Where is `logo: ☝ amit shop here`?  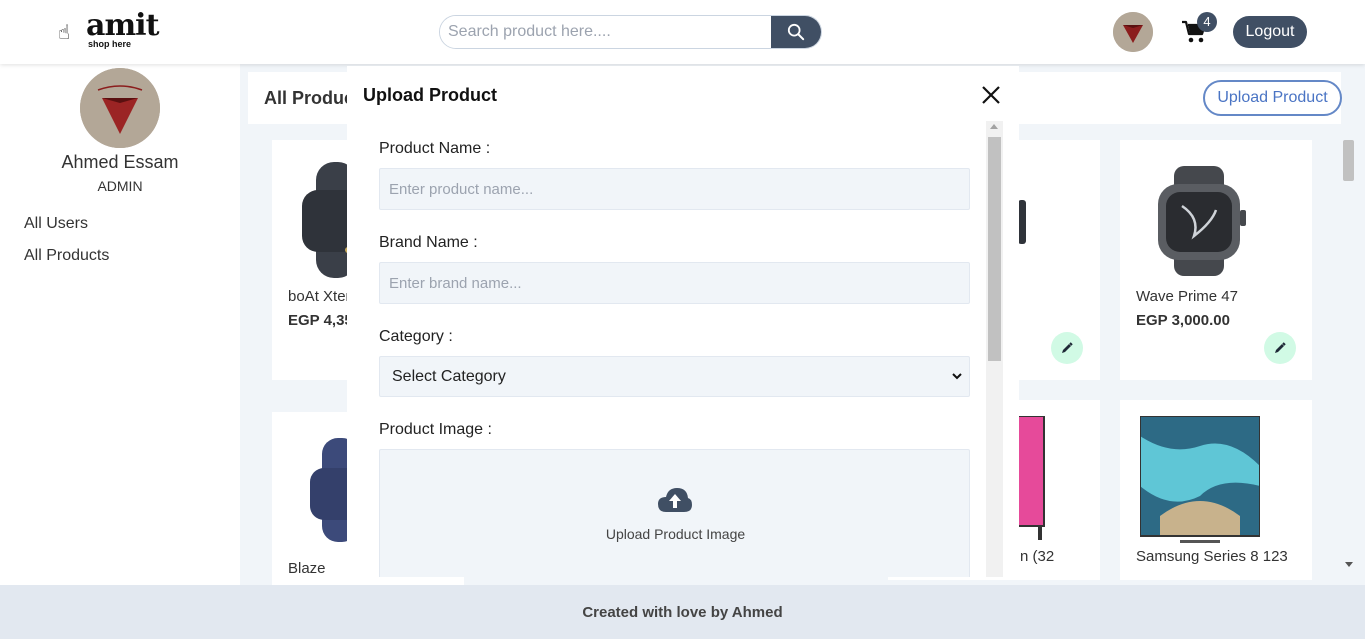
logo: ☝ amit shop here is located at coordinates (108, 30).